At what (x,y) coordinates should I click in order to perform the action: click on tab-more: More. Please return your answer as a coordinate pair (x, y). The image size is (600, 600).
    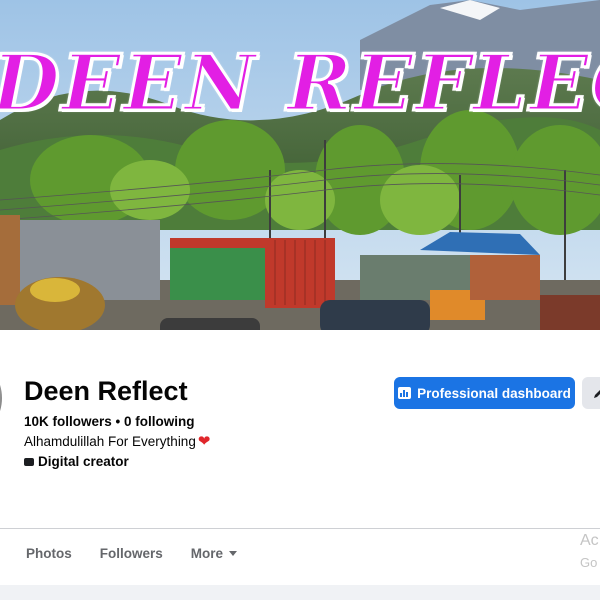
    Looking at the image, I should click on (214, 553).